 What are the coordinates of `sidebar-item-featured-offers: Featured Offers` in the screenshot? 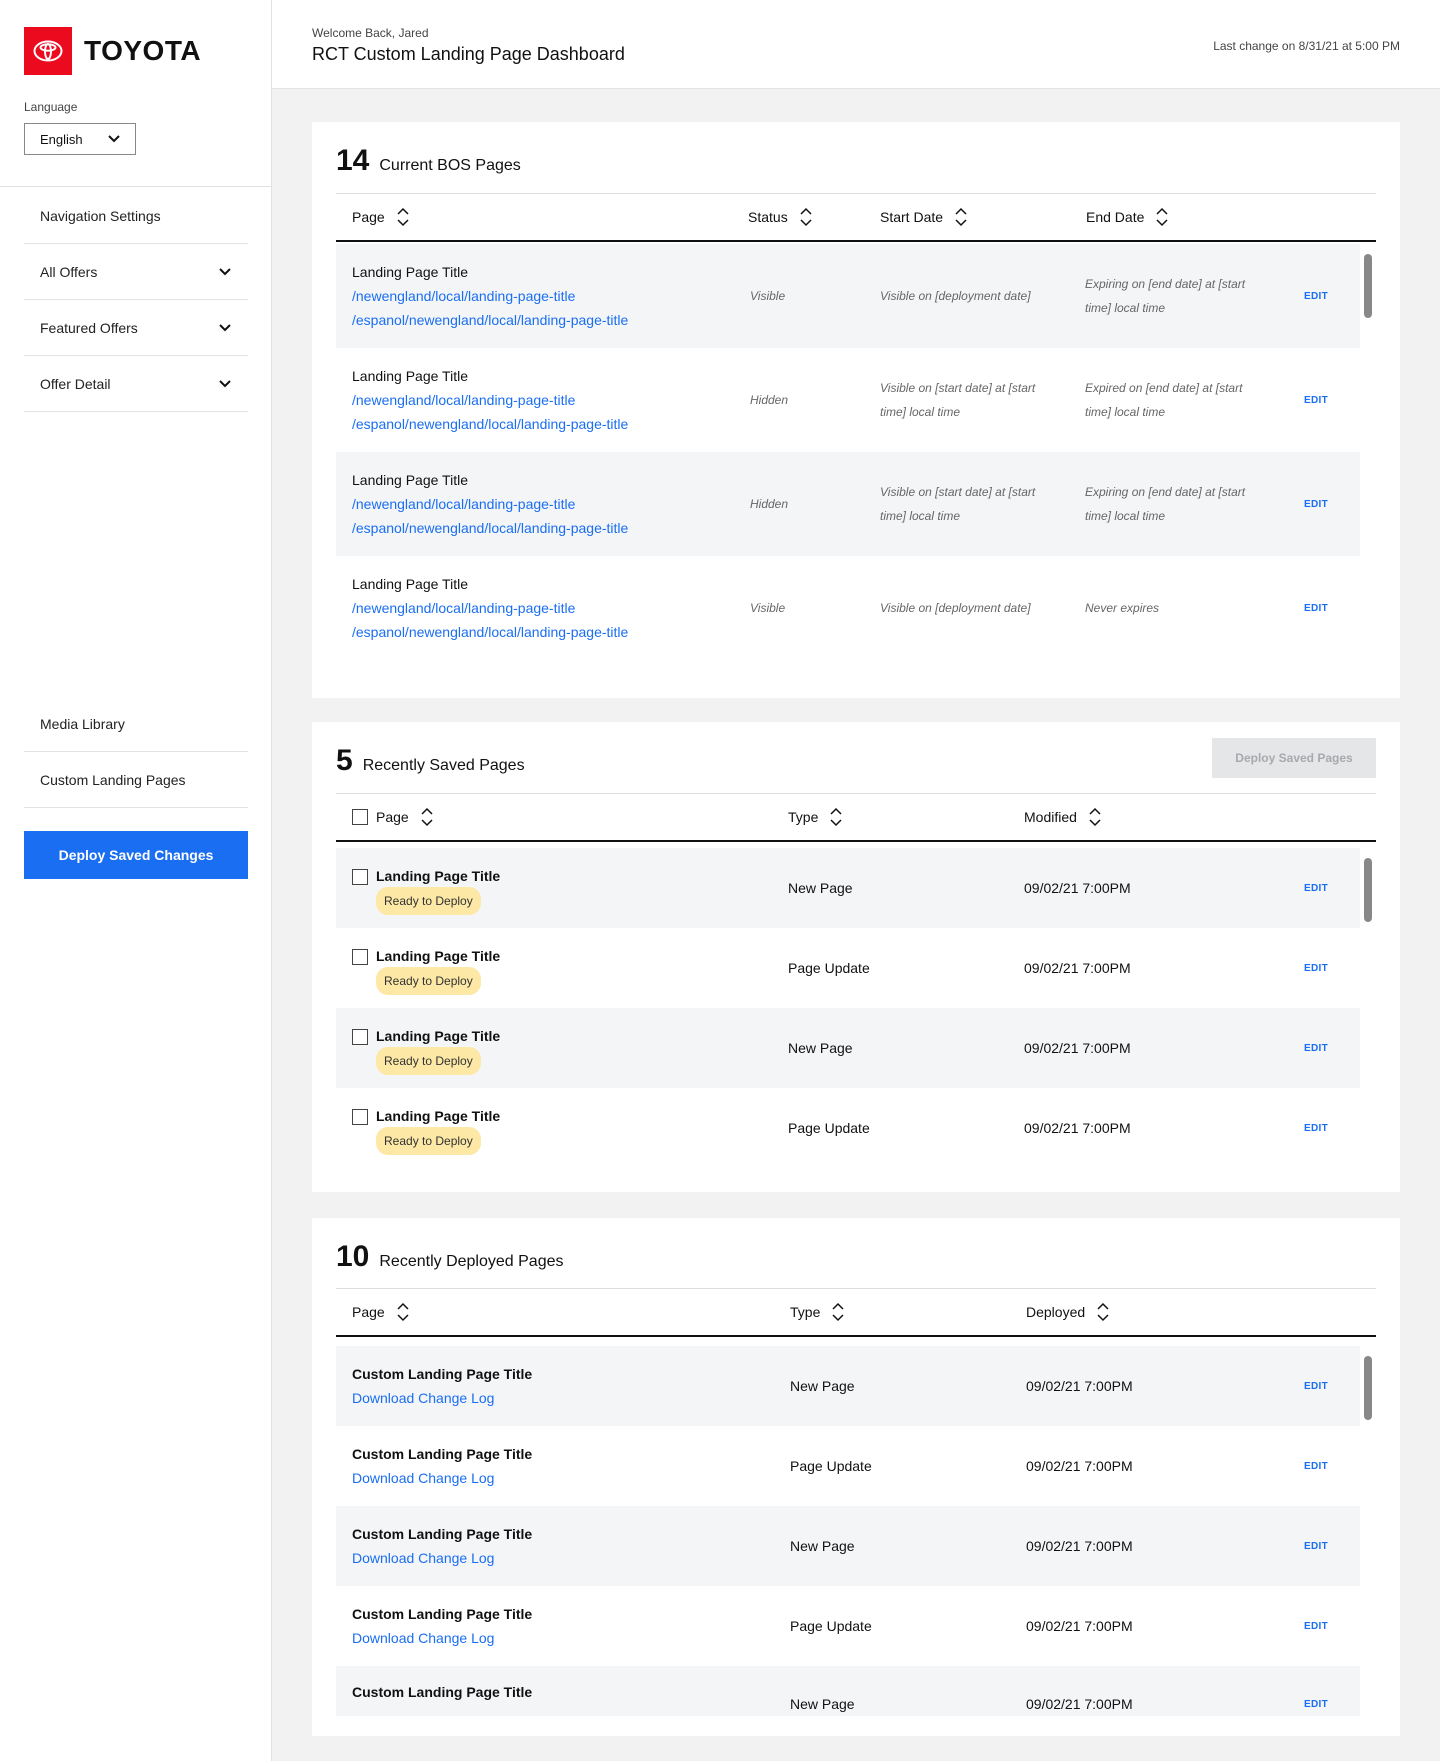 It's located at (136, 328).